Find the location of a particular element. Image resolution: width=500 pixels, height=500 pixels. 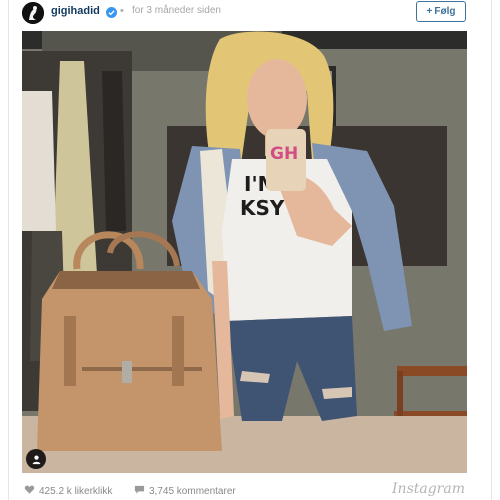

comment-bubble-icon is located at coordinates (139, 491).